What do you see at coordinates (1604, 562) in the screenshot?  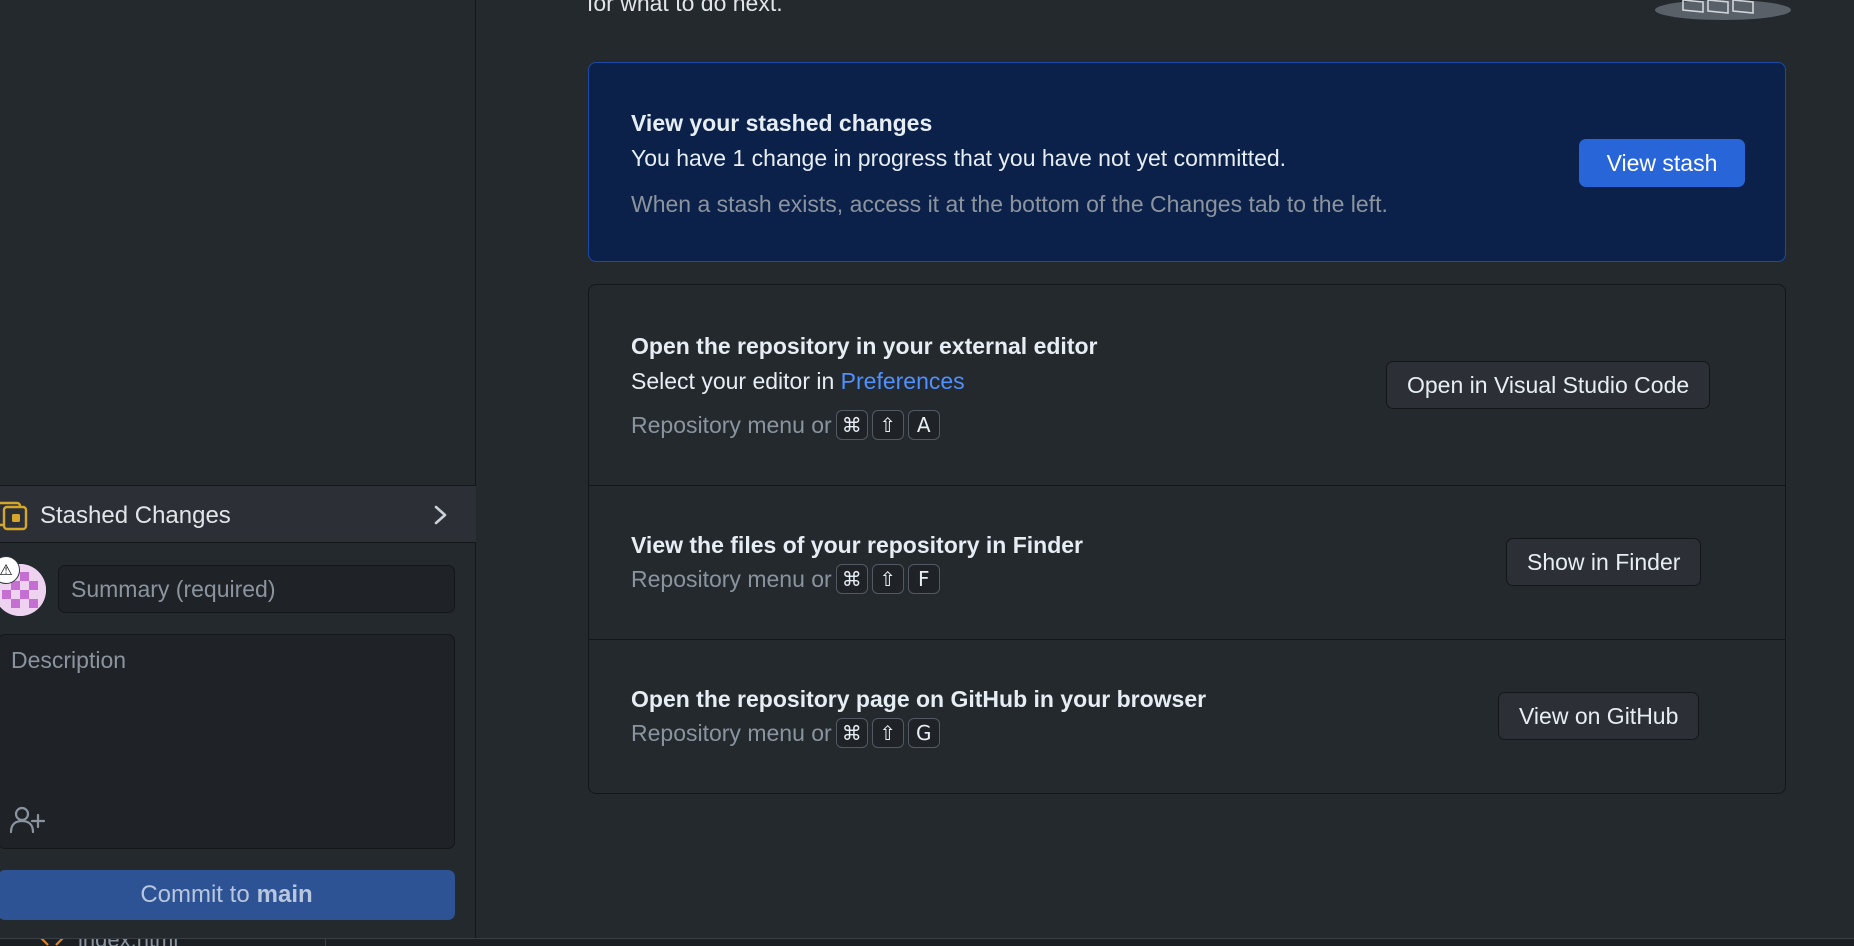 I see `show-in-finder-button: Show in Finder` at bounding box center [1604, 562].